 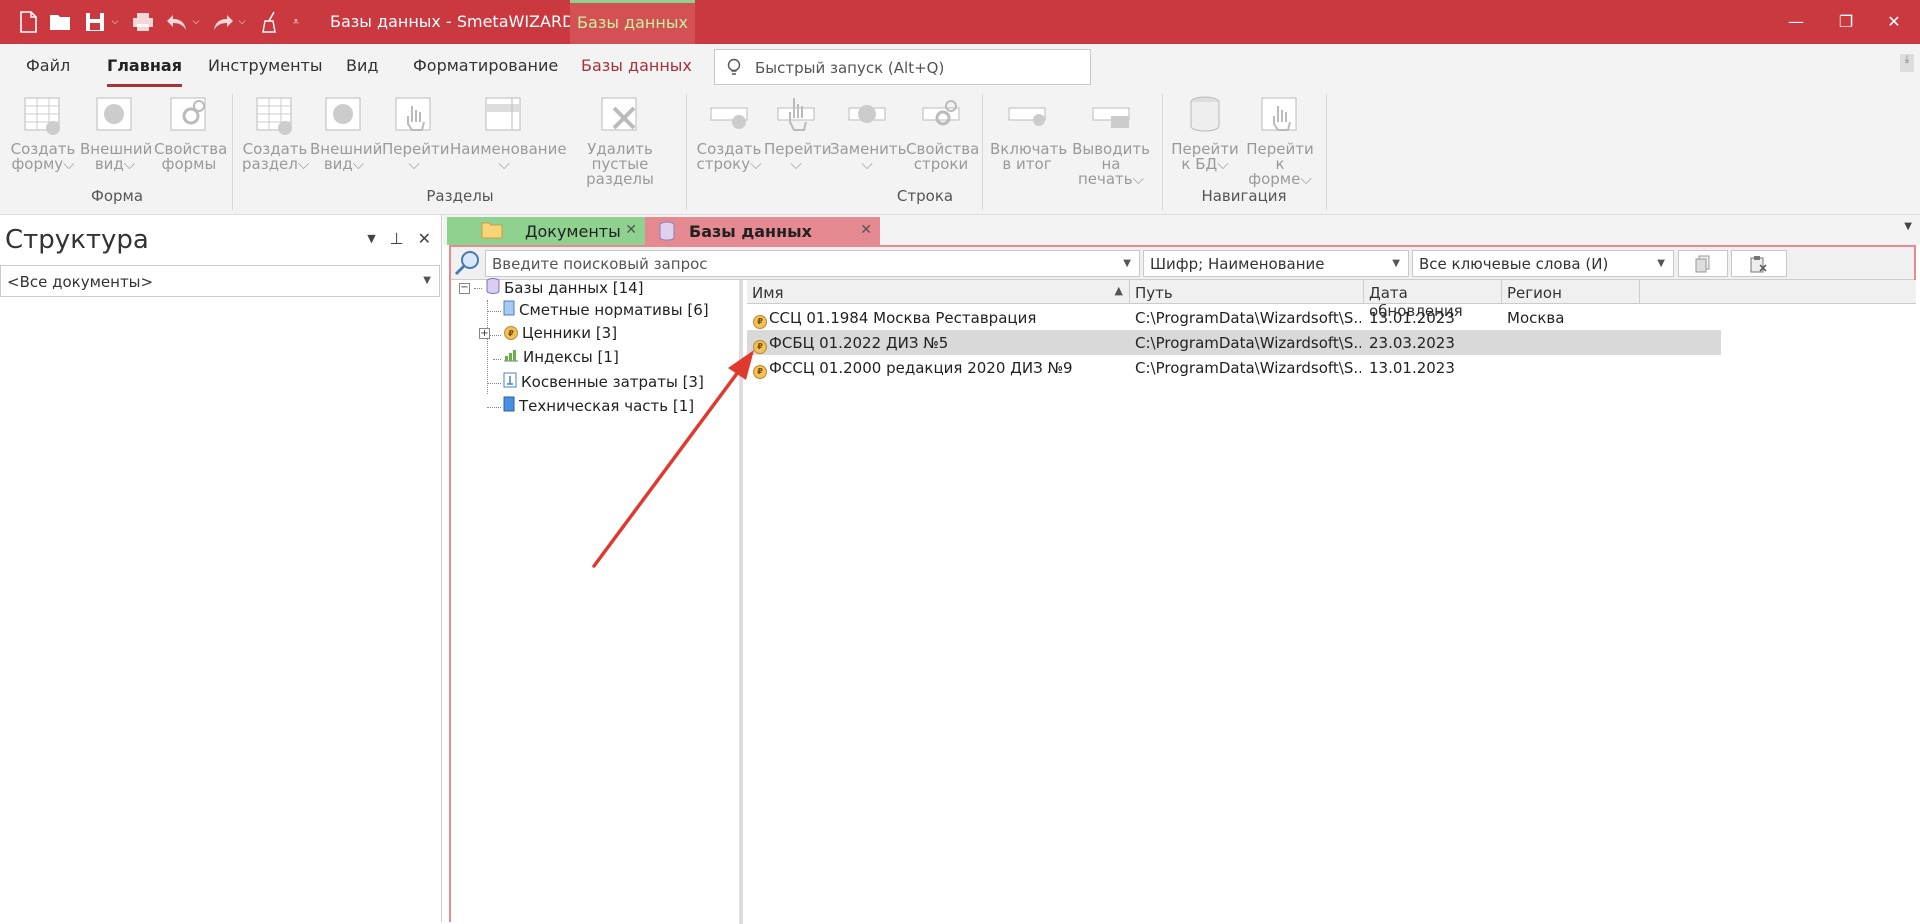 What do you see at coordinates (508, 133) in the screenshot?
I see `section-name-button: Наименование ⌵` at bounding box center [508, 133].